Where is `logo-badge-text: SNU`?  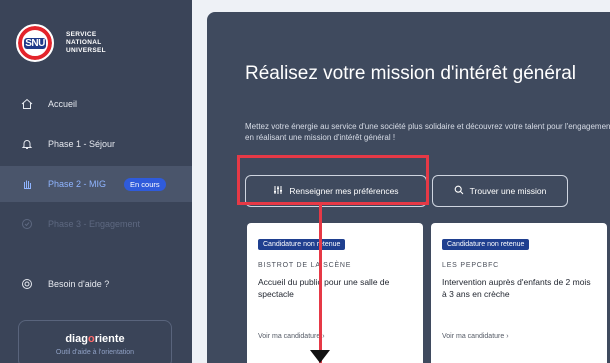
logo-badge-text: SNU is located at coordinates (35, 43).